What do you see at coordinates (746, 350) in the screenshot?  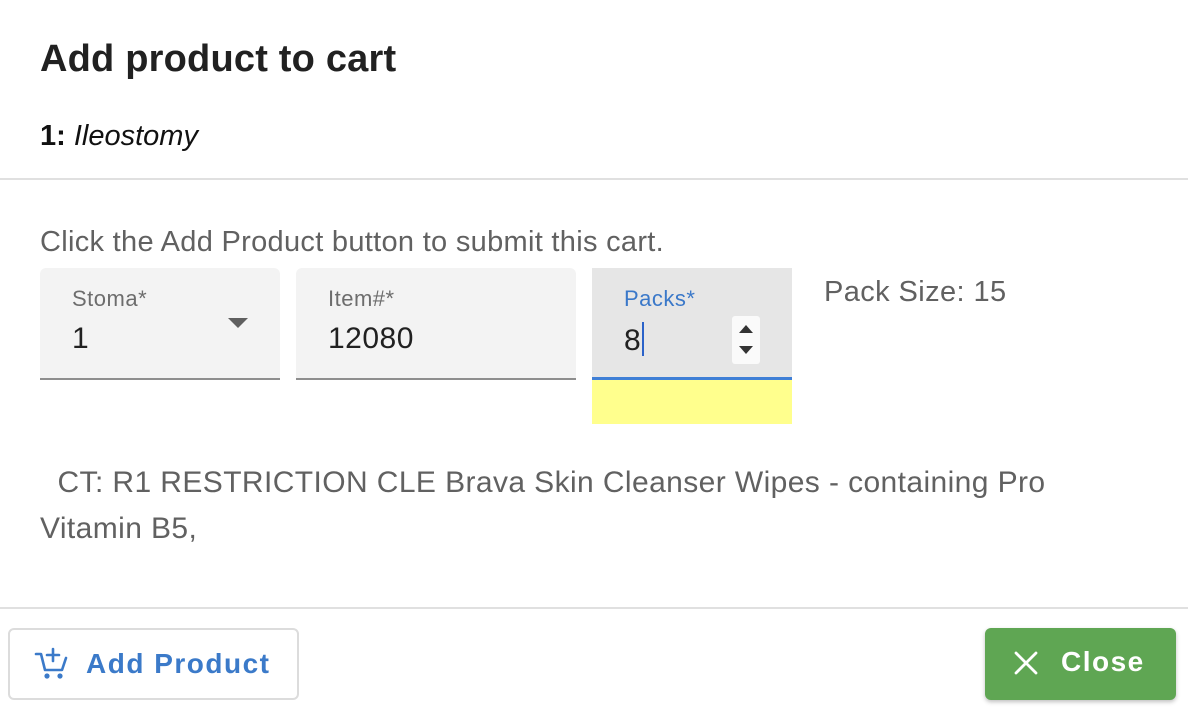 I see `spinner-down-icon` at bounding box center [746, 350].